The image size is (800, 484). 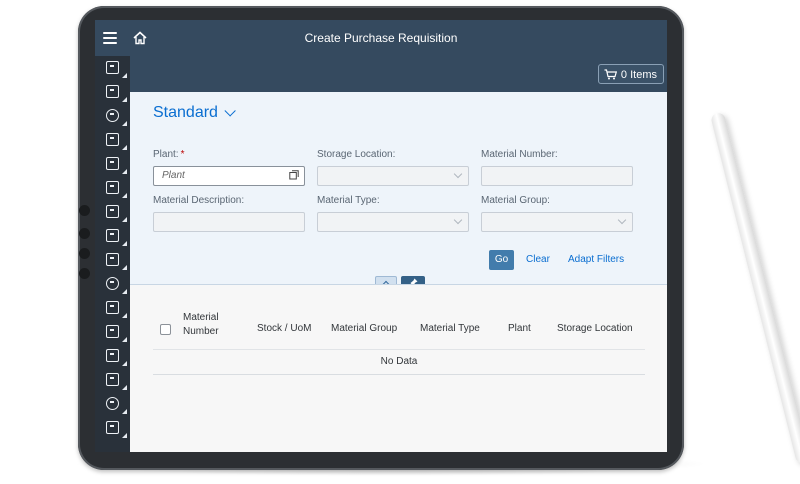 I want to click on variant-selector: Standard, so click(x=194, y=113).